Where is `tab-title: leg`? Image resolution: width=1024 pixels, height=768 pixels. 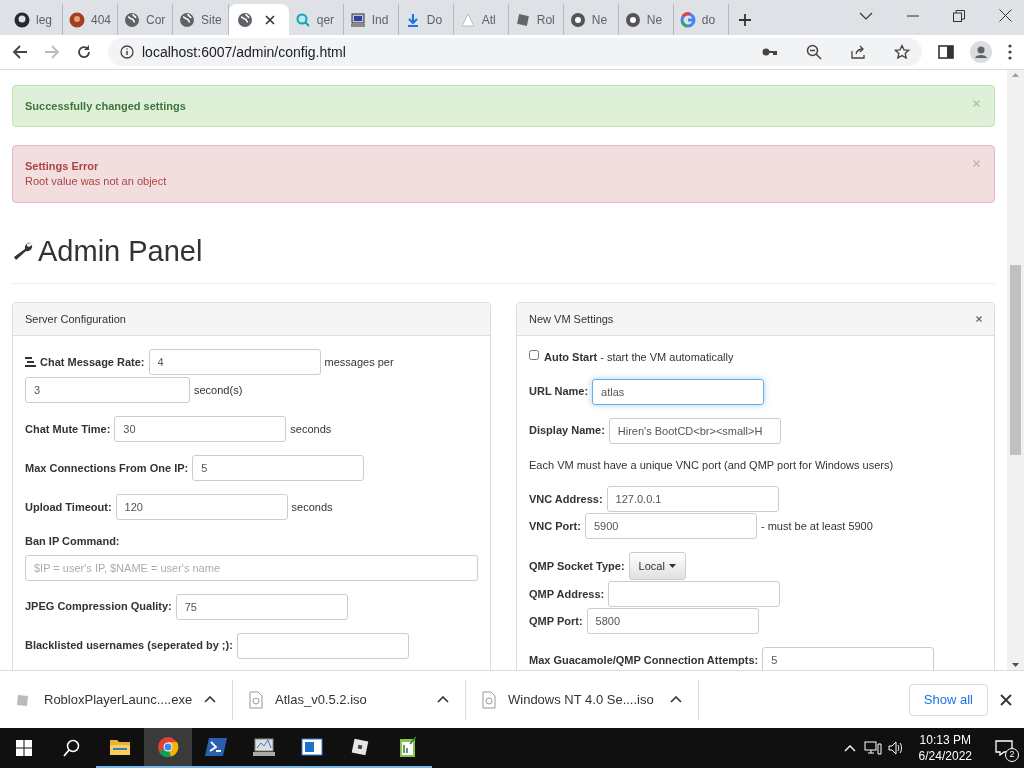 tab-title: leg is located at coordinates (44, 20).